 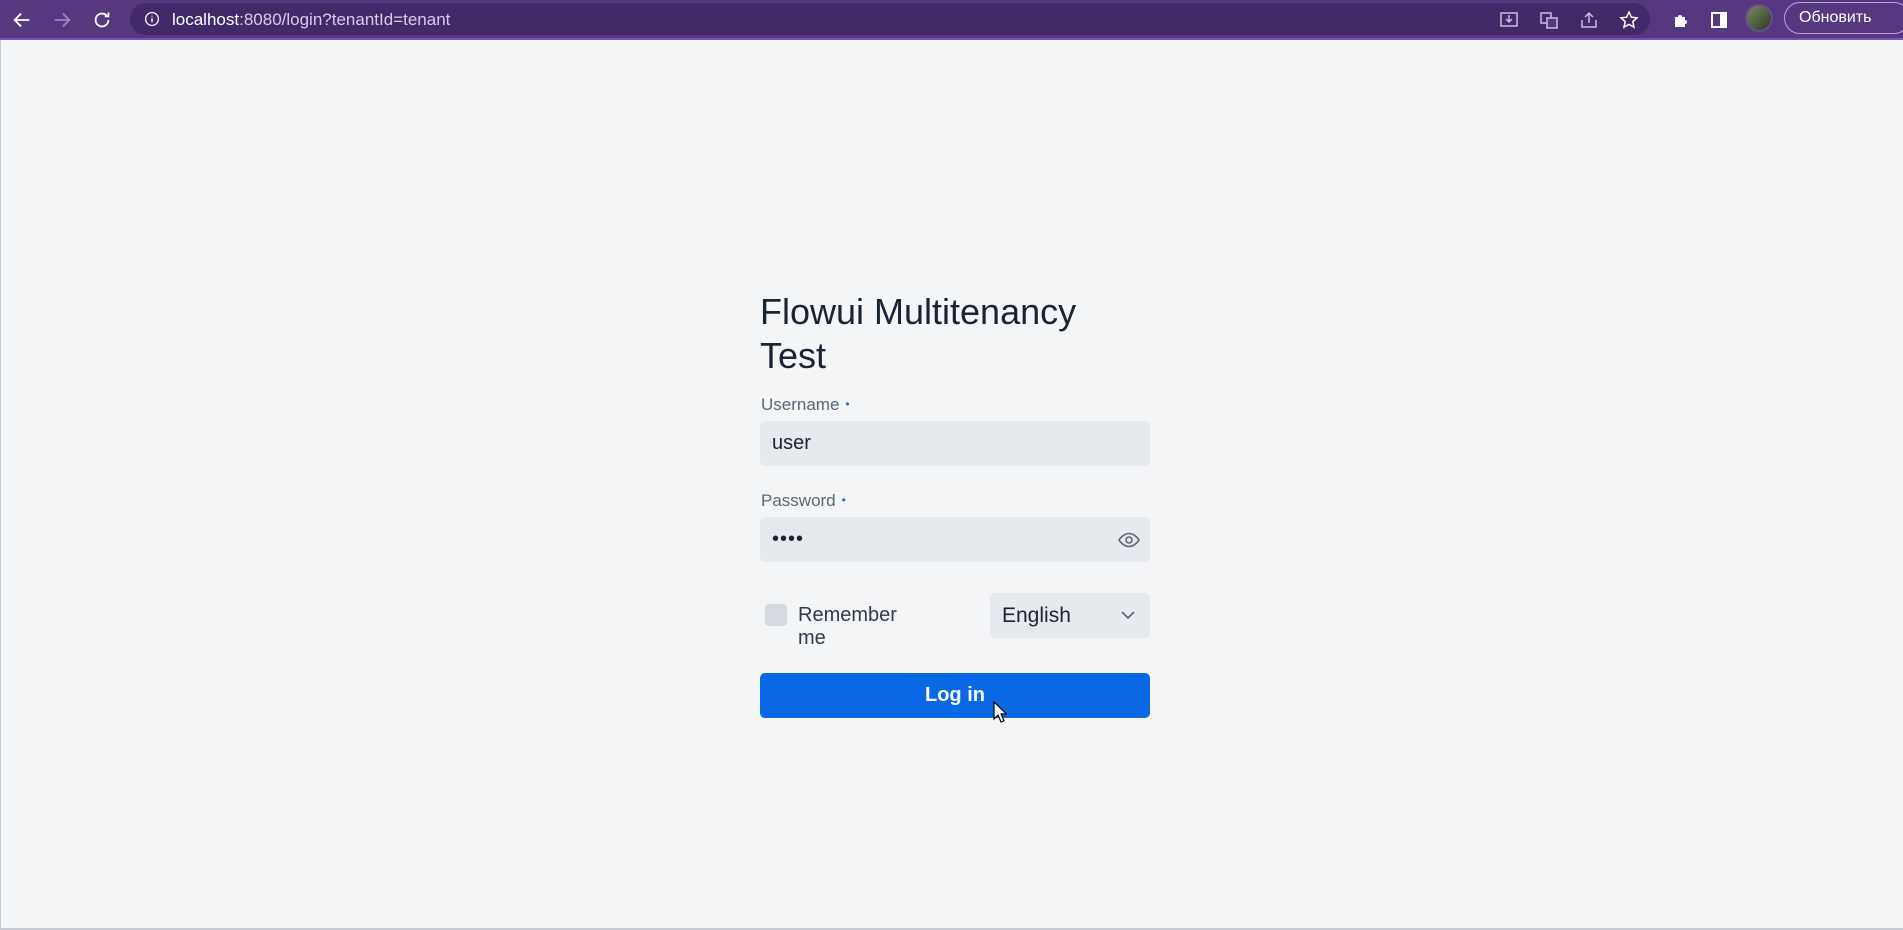 I want to click on language-value: English, so click(x=1036, y=615).